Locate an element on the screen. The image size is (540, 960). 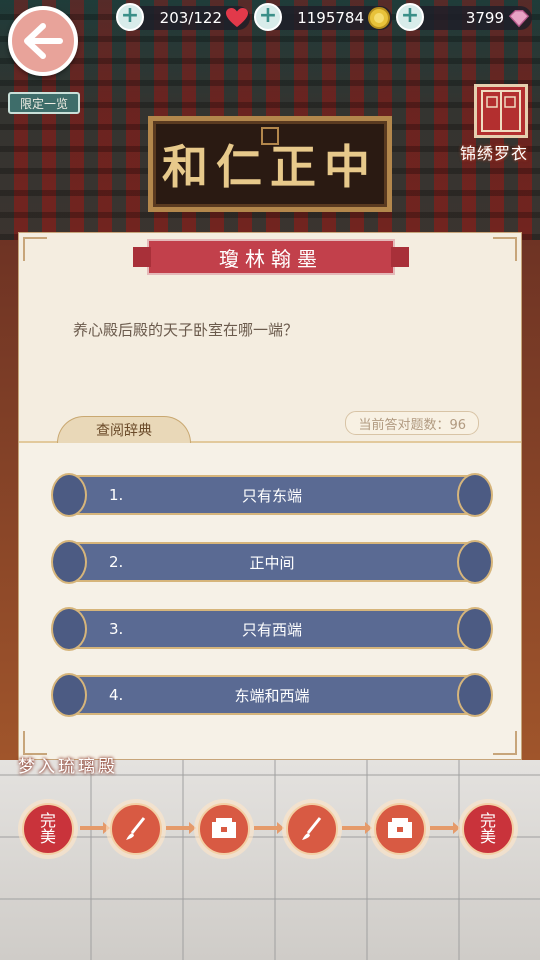
limited-offers-label: 限定一览 is located at coordinates (43, 103).